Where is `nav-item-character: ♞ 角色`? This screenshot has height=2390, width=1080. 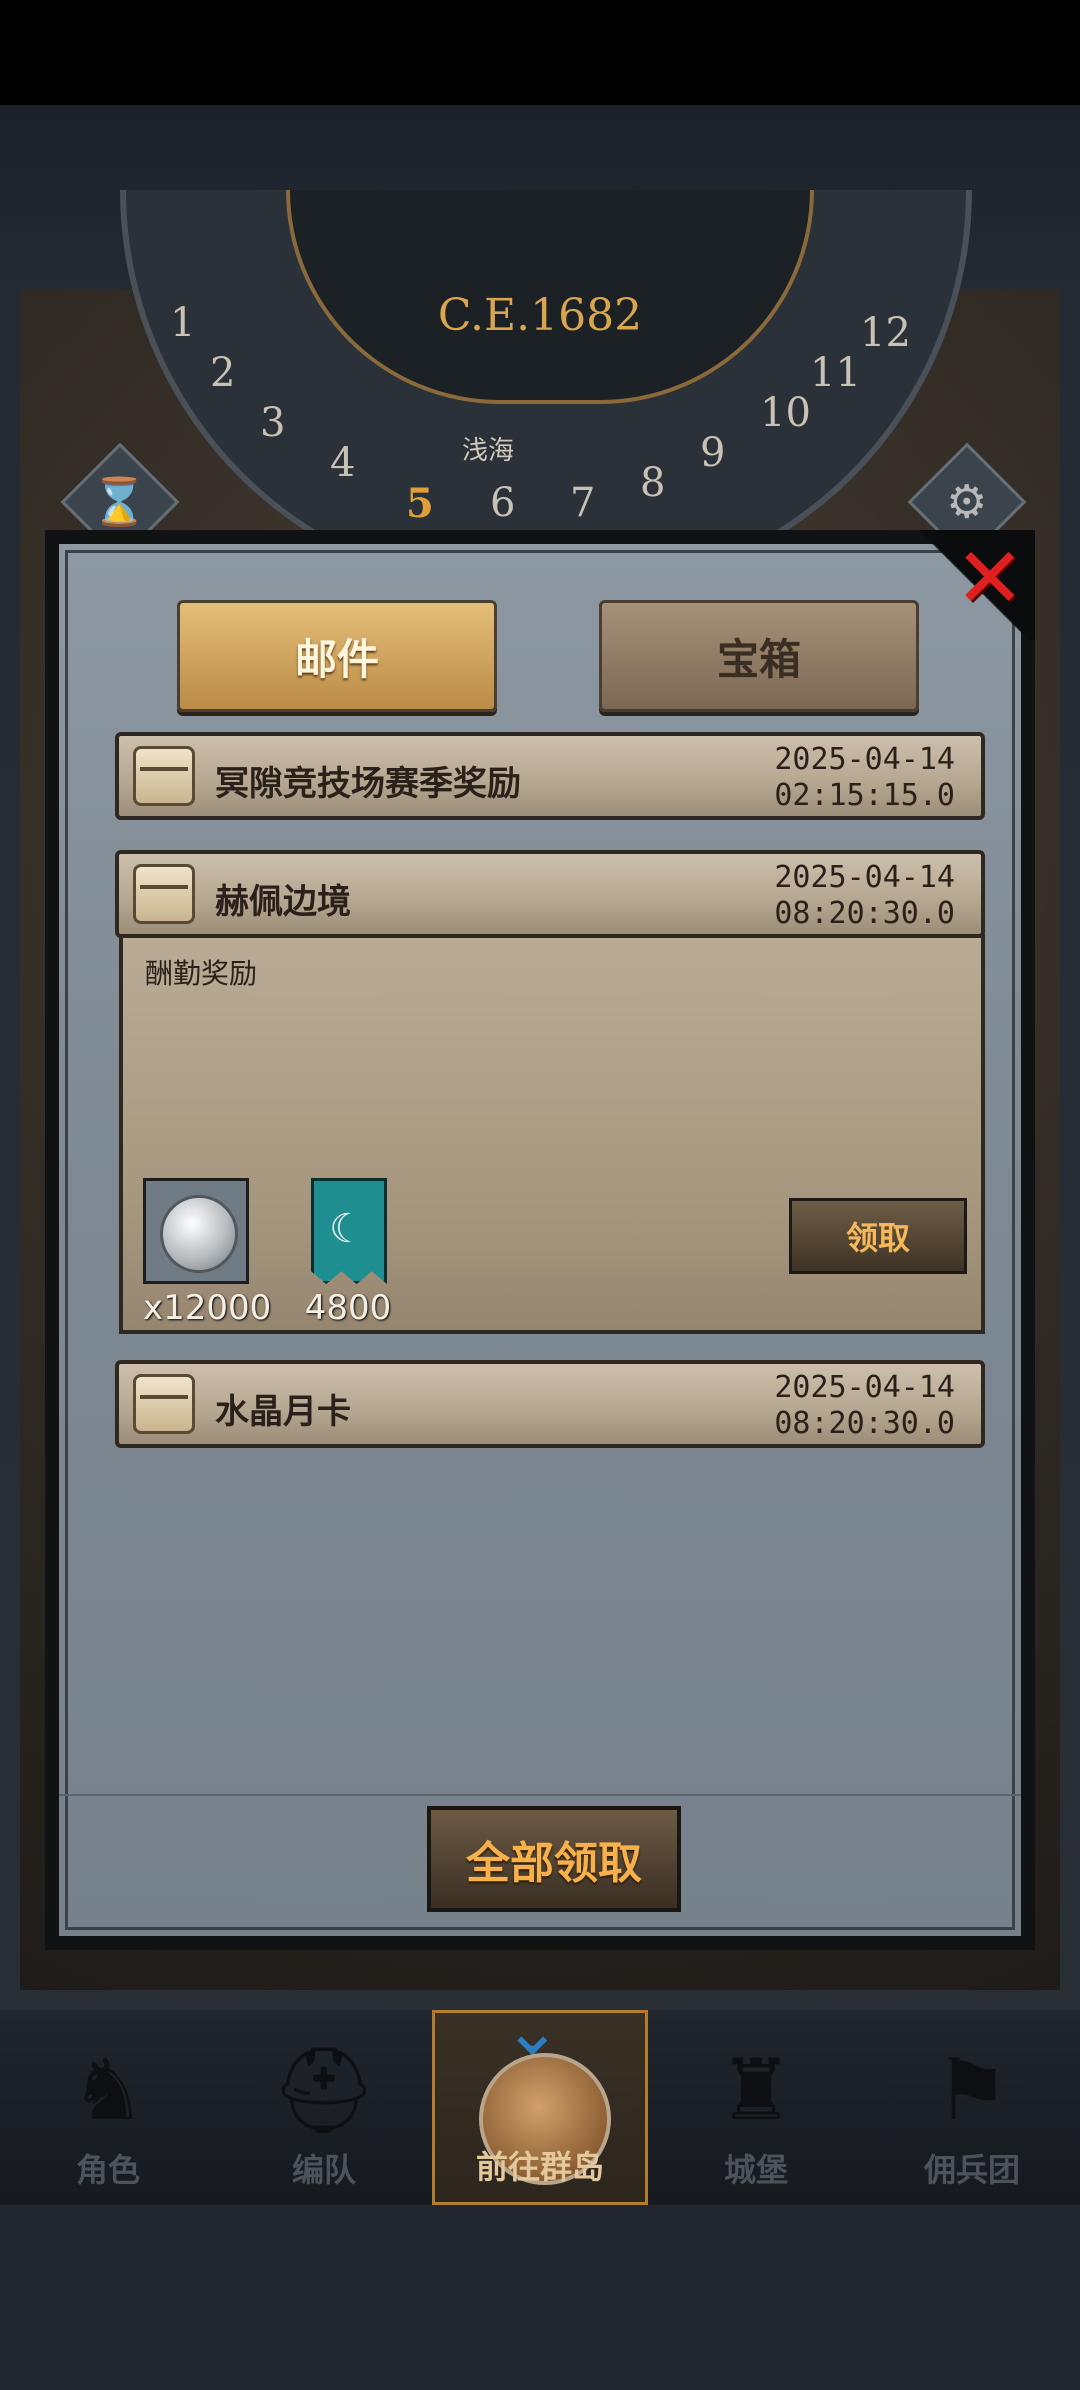 nav-item-character: ♞ 角色 is located at coordinates (108, 2107).